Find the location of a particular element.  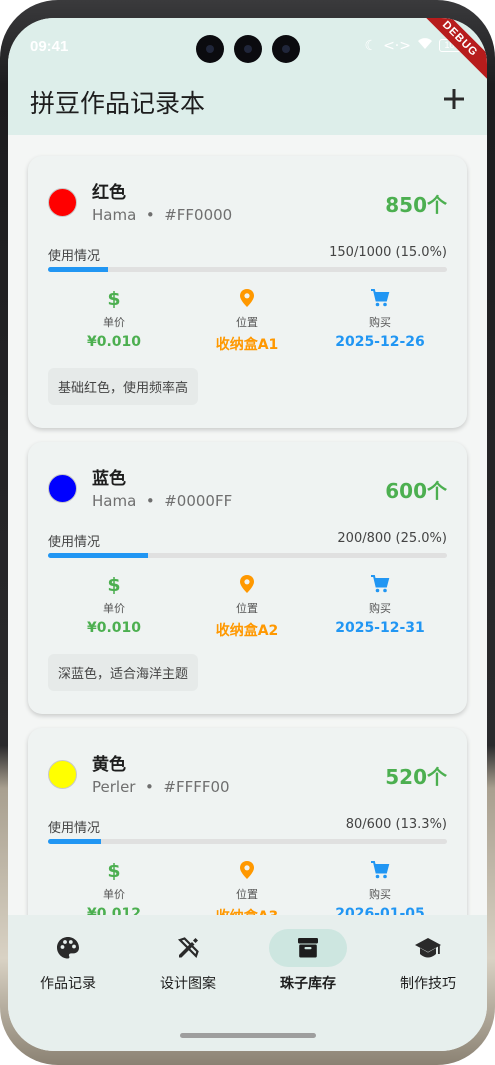

bead-brand-hex: Hama • #FF0000 is located at coordinates (162, 215).